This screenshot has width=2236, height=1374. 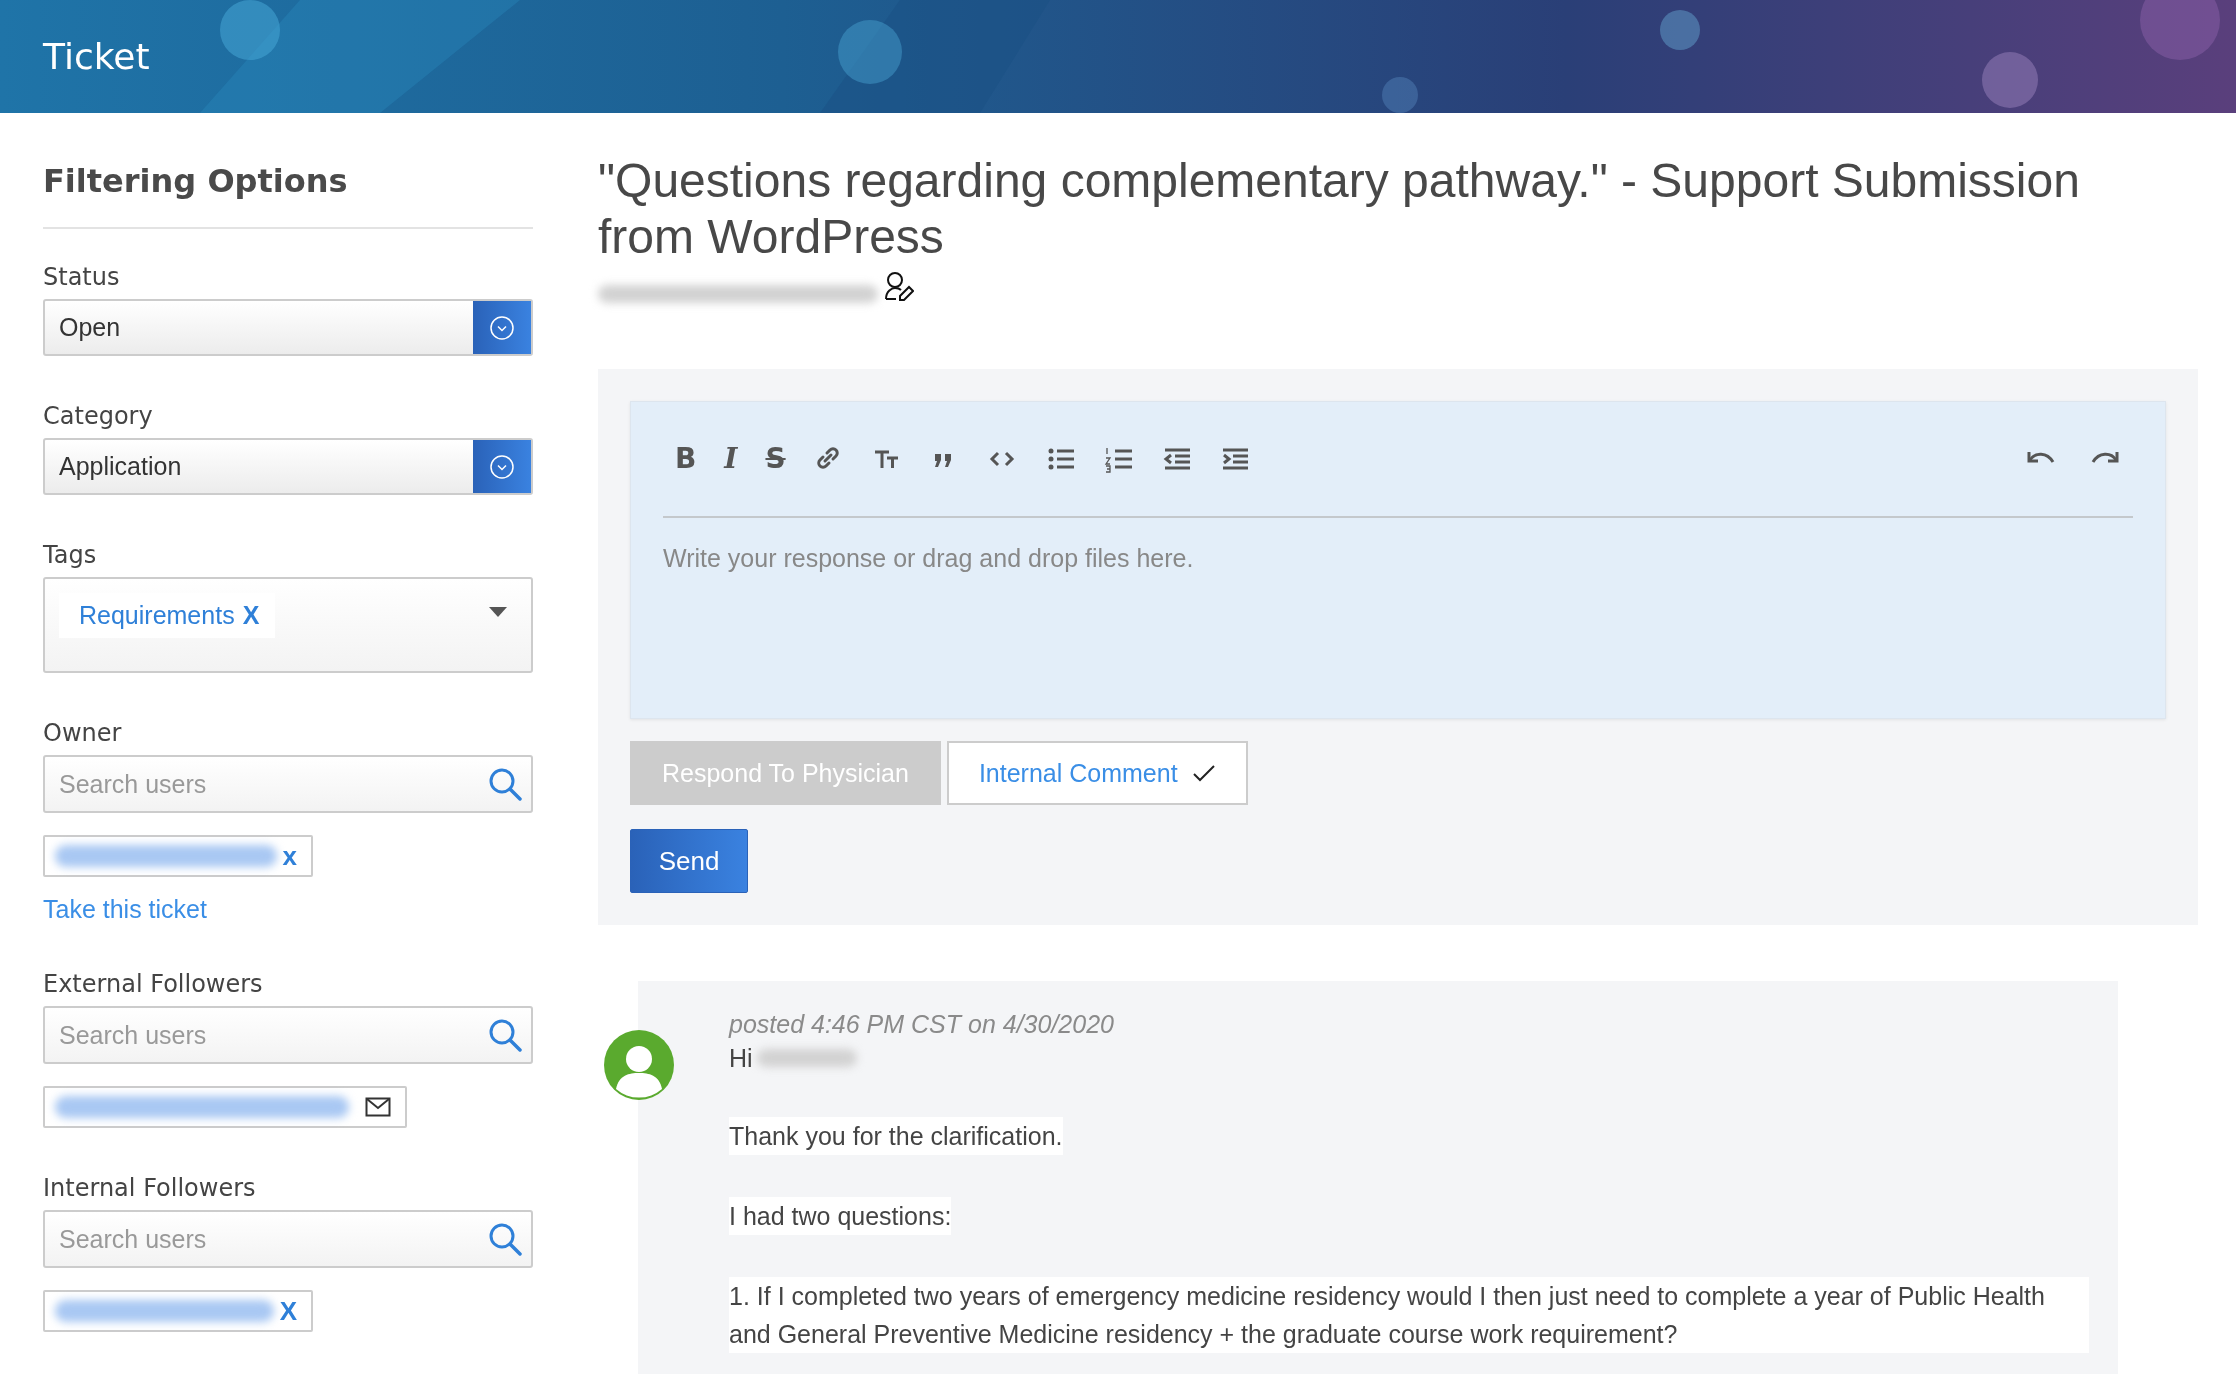 What do you see at coordinates (775, 459) in the screenshot?
I see `strike-button: S` at bounding box center [775, 459].